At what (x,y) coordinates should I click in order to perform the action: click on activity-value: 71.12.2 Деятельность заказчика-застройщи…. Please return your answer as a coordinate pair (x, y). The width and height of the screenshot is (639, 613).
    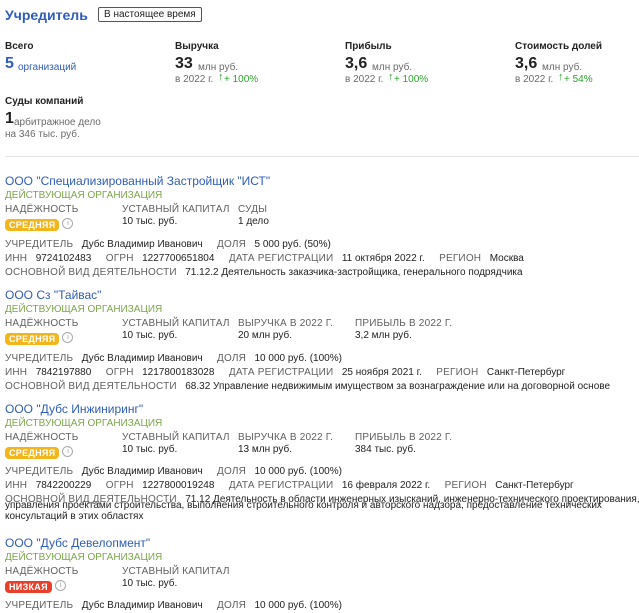
    Looking at the image, I should click on (354, 272).